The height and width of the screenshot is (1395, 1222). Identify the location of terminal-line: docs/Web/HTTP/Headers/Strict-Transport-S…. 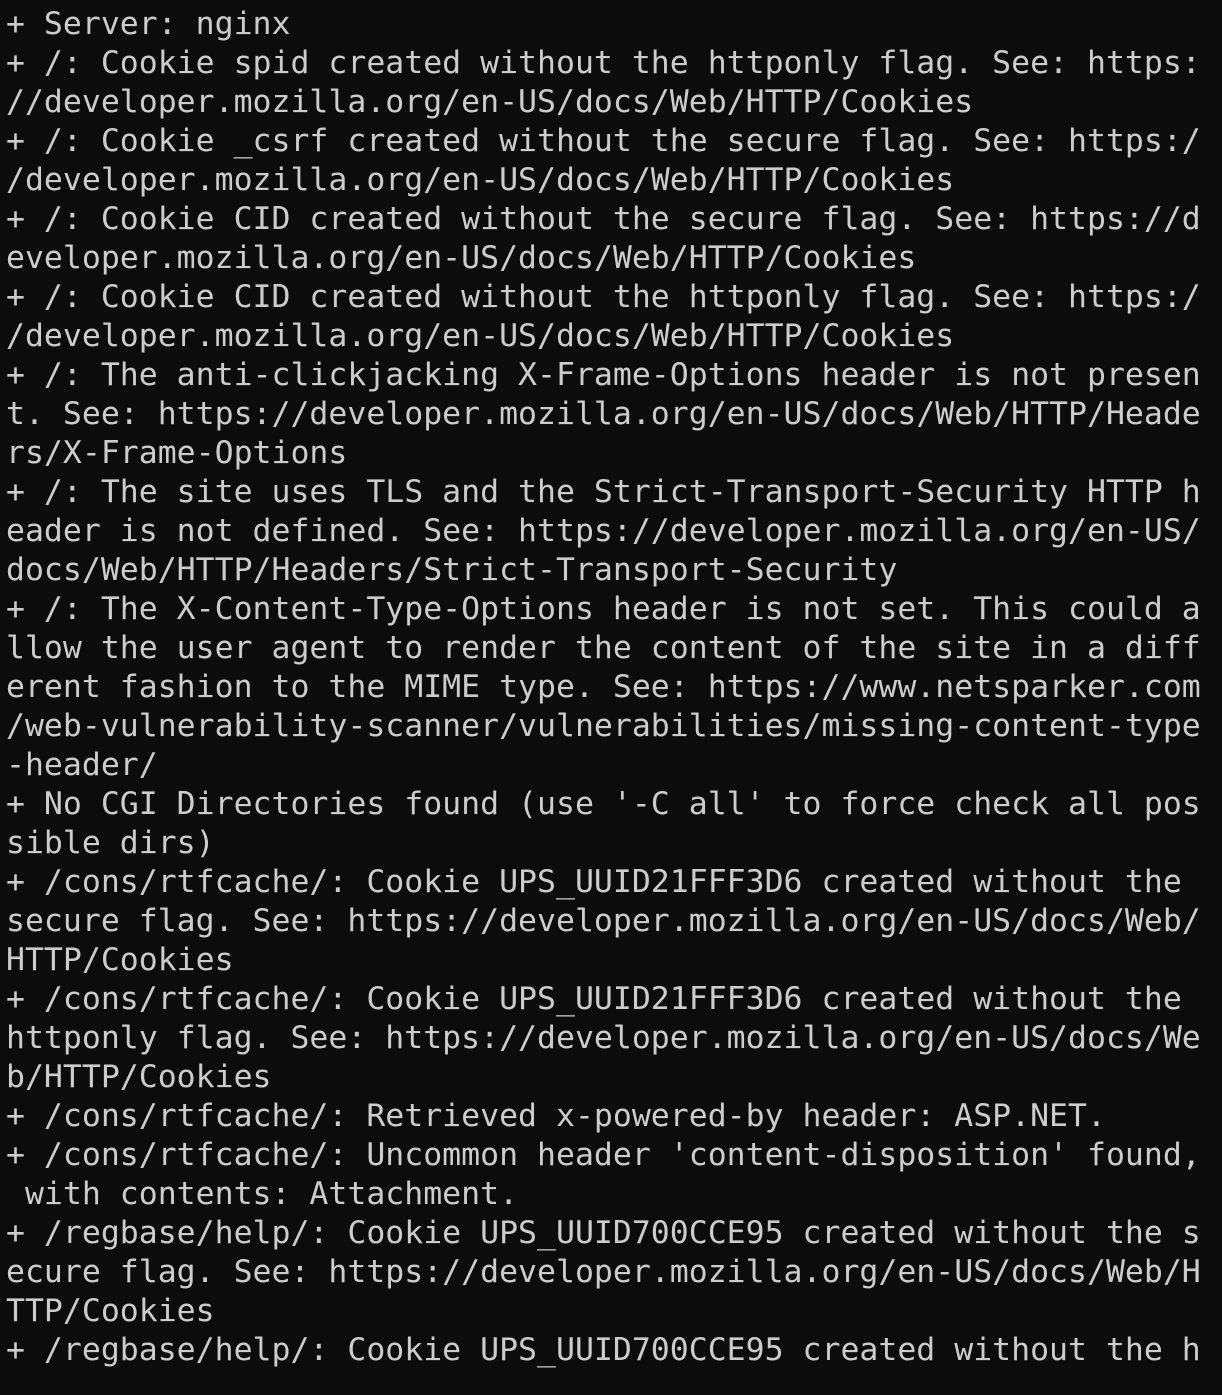
(452, 570).